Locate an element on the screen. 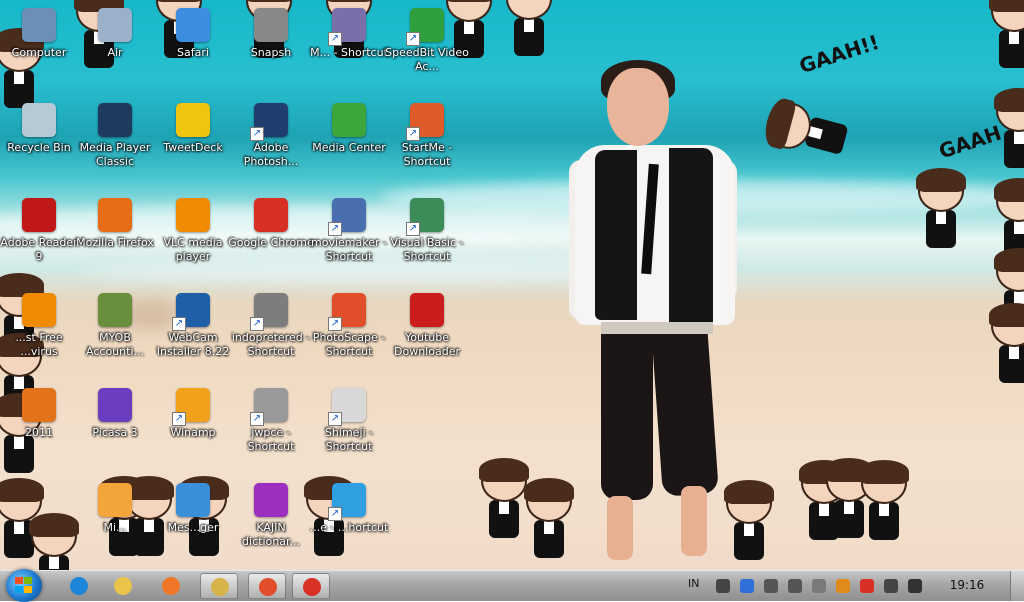 This screenshot has width=1024, height=602. desktop-icon: TweetDeck is located at coordinates (193, 129).